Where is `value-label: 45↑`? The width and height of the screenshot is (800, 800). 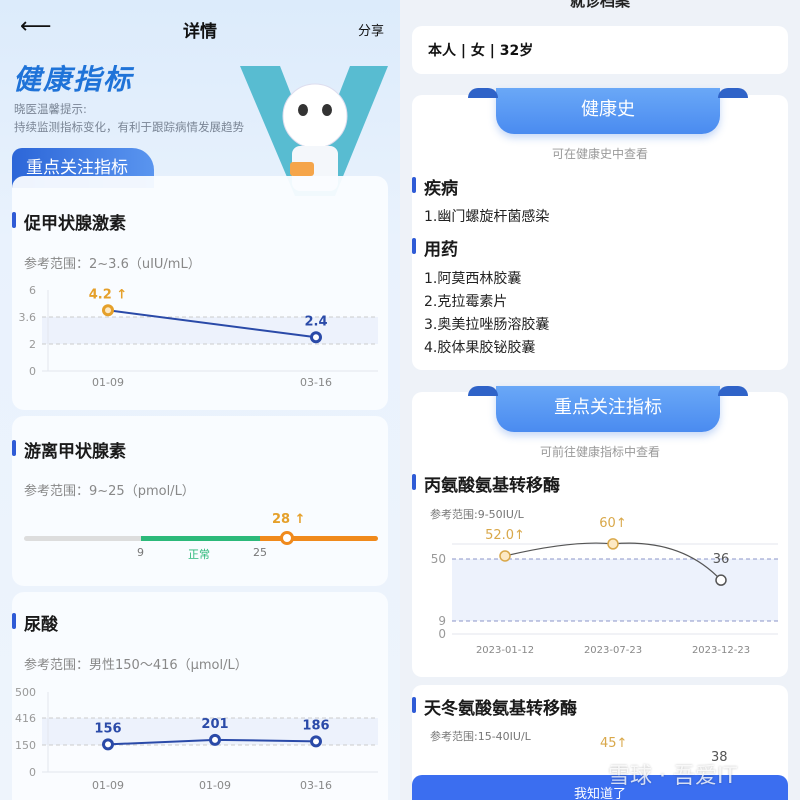
value-label: 45↑ is located at coordinates (614, 743).